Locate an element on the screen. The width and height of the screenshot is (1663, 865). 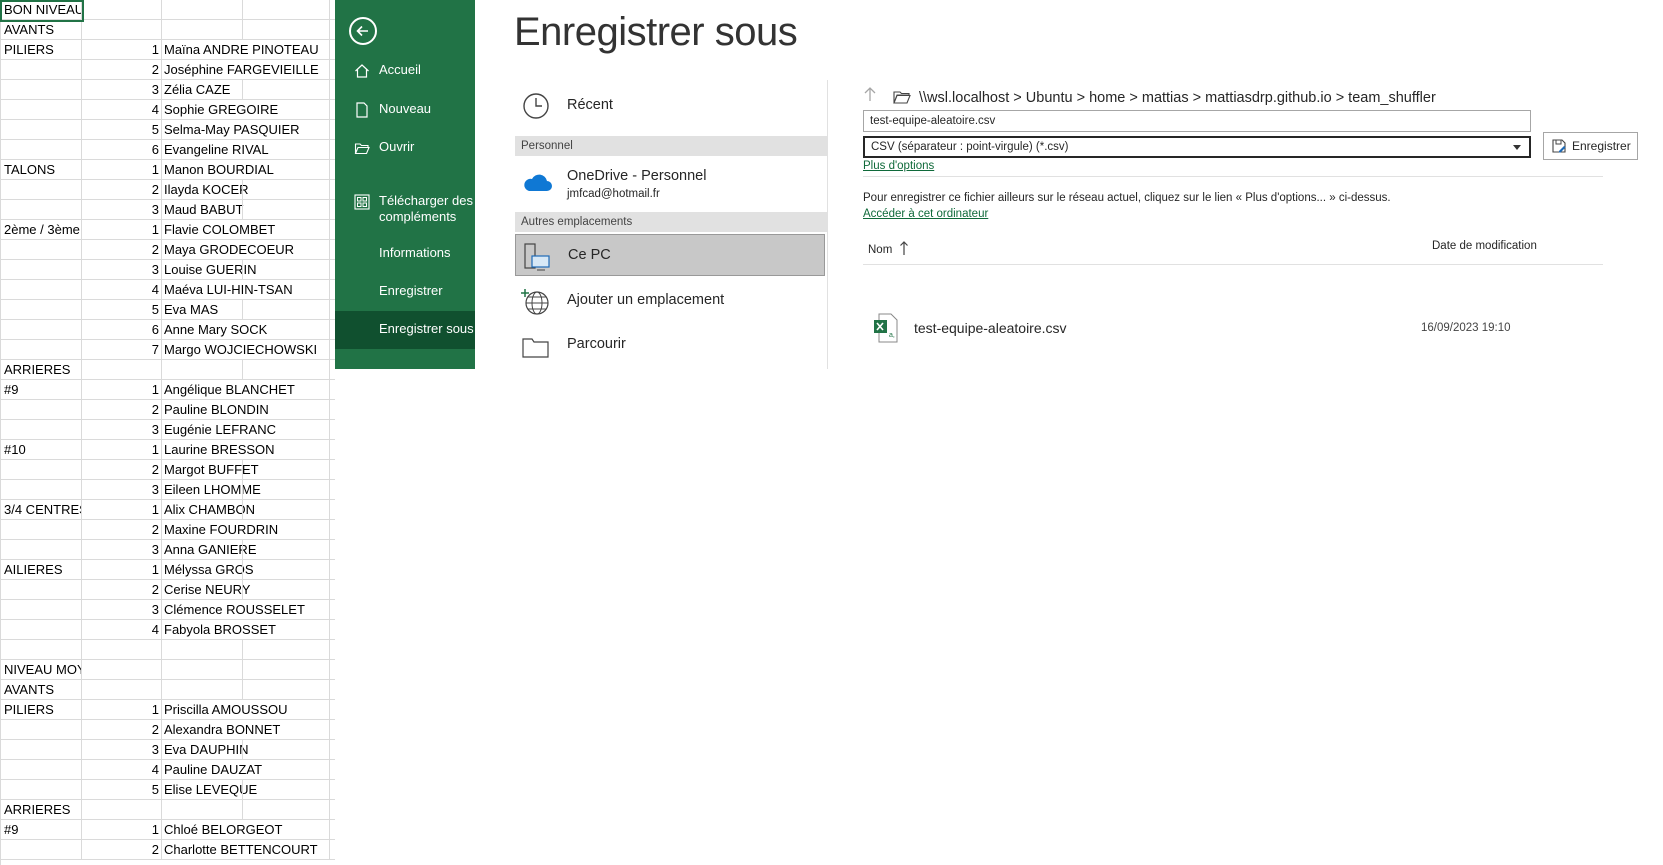
cell-a: 3/4 CENTRES is located at coordinates (41, 510).